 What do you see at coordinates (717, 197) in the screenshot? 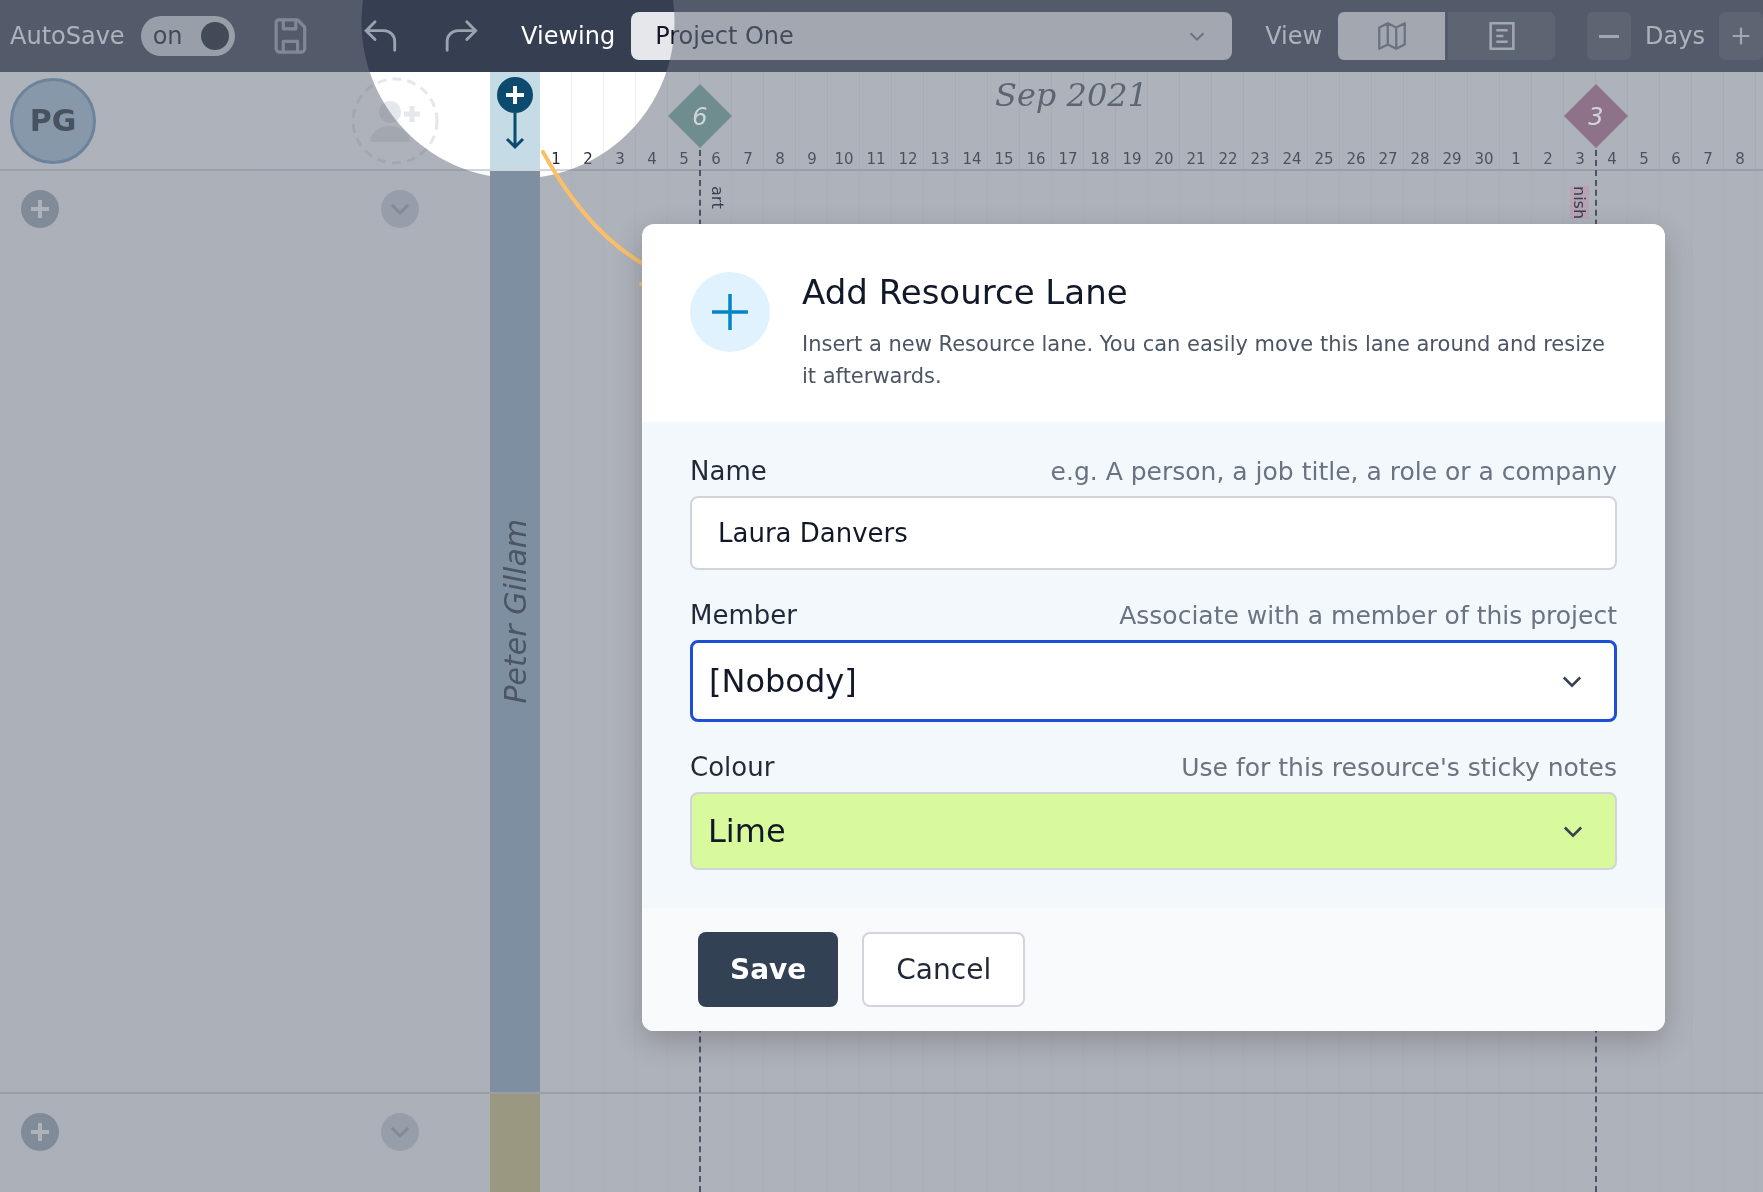
I see `milestone-label: art` at bounding box center [717, 197].